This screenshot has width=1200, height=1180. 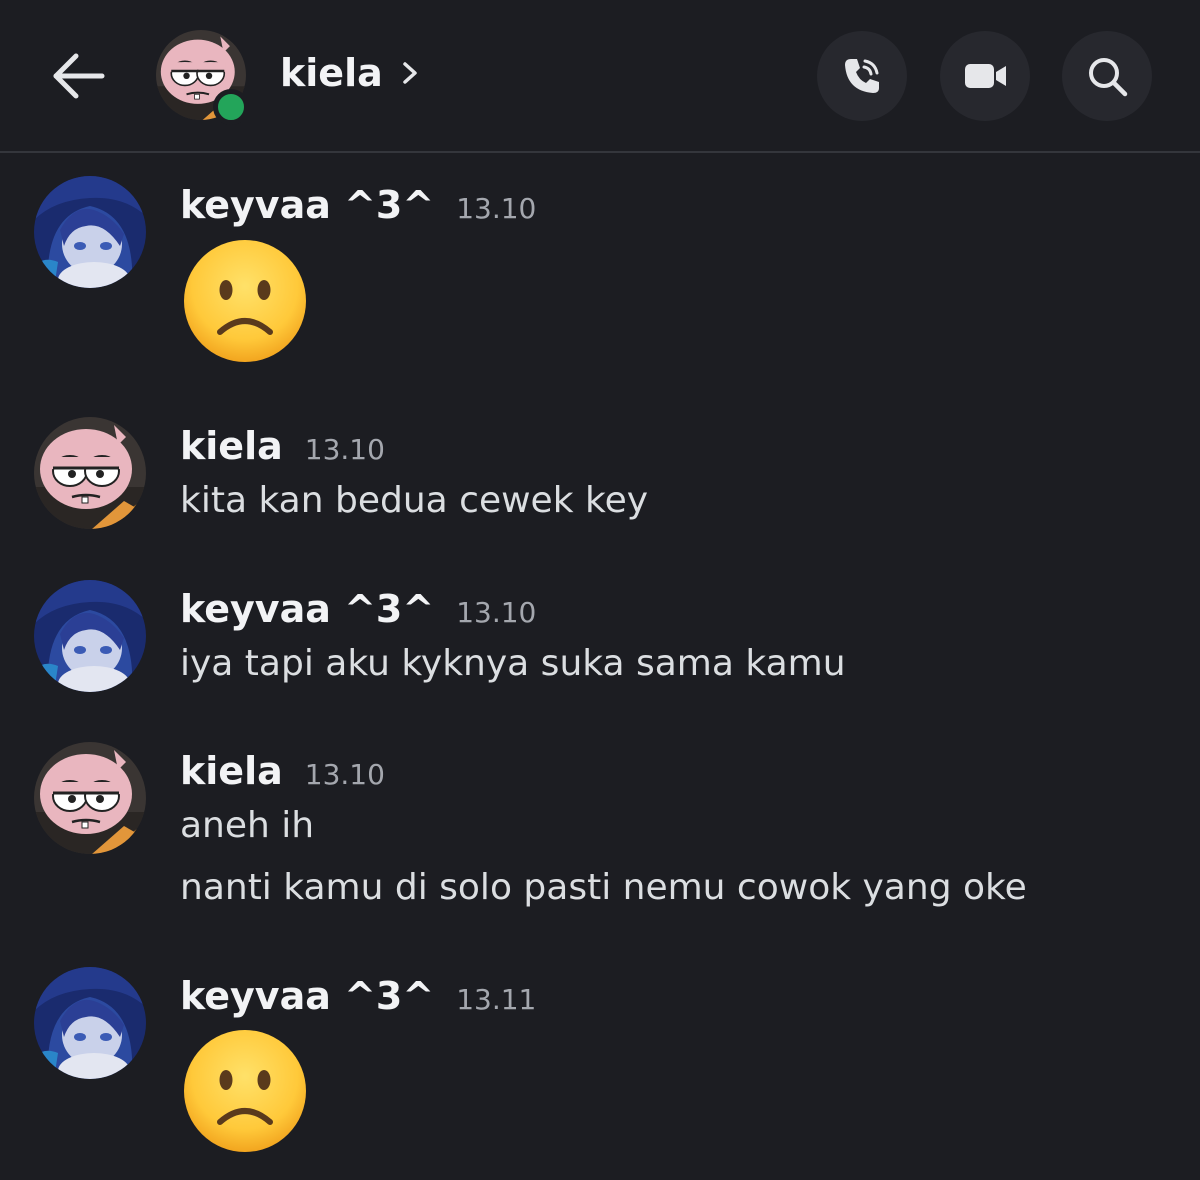 What do you see at coordinates (331, 73) in the screenshot?
I see `contact-name: kiela` at bounding box center [331, 73].